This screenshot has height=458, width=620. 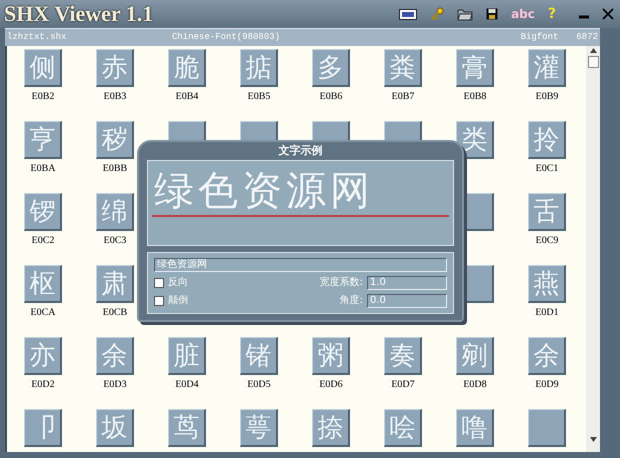 I want to click on glyph-character: 脏, so click(x=187, y=355).